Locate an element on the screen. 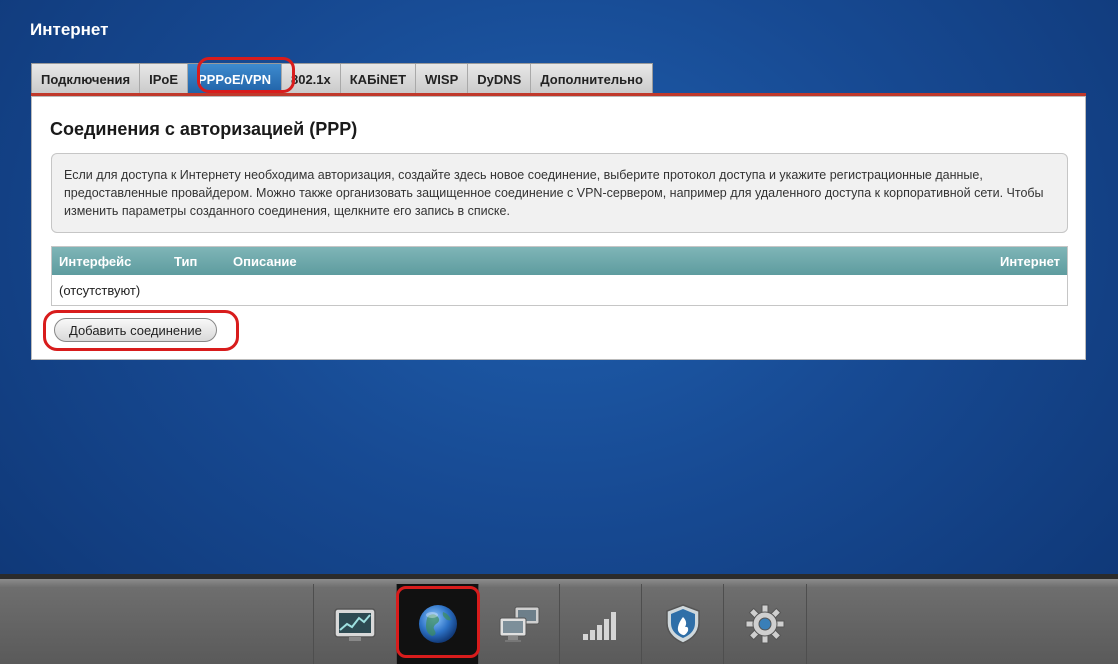 The width and height of the screenshot is (1118, 664). gear-icon is located at coordinates (765, 624).